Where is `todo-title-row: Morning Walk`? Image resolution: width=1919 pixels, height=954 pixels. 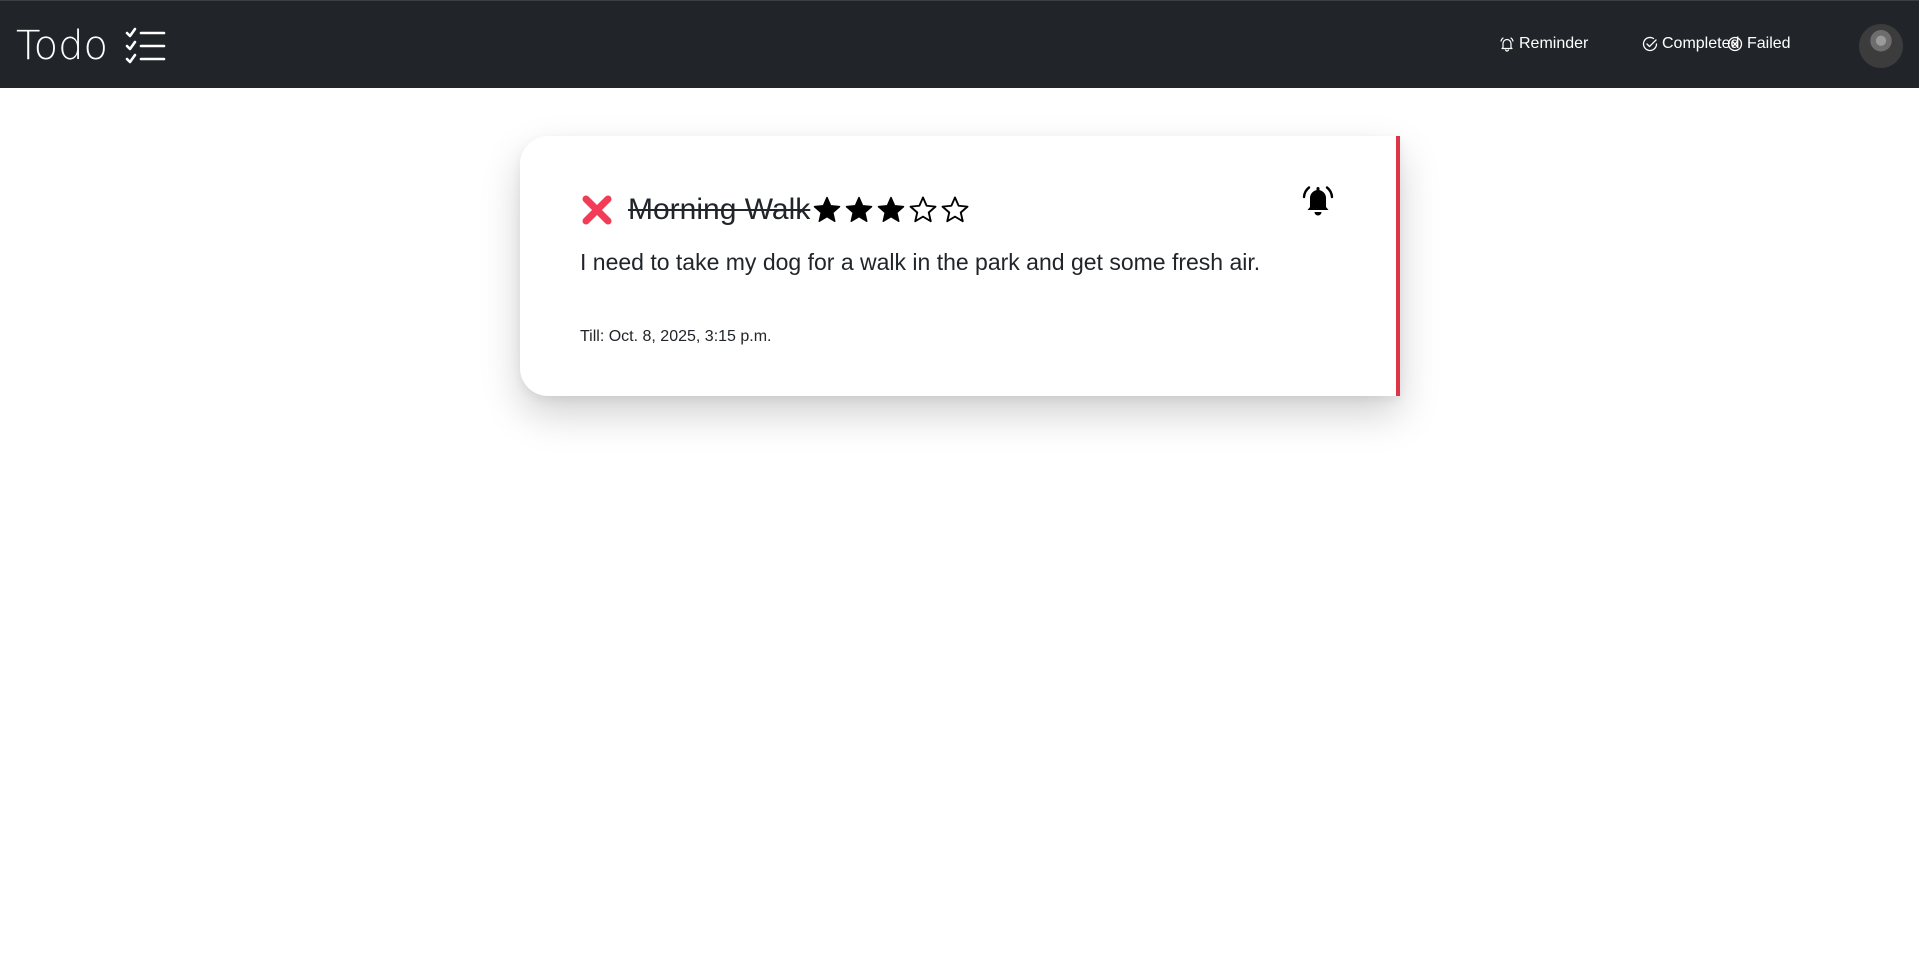
todo-title-row: Morning Walk is located at coordinates (776, 210).